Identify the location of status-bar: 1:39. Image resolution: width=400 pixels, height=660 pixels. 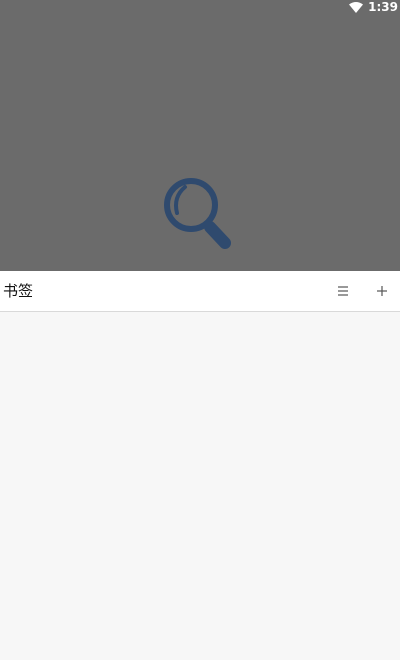
(374, 7).